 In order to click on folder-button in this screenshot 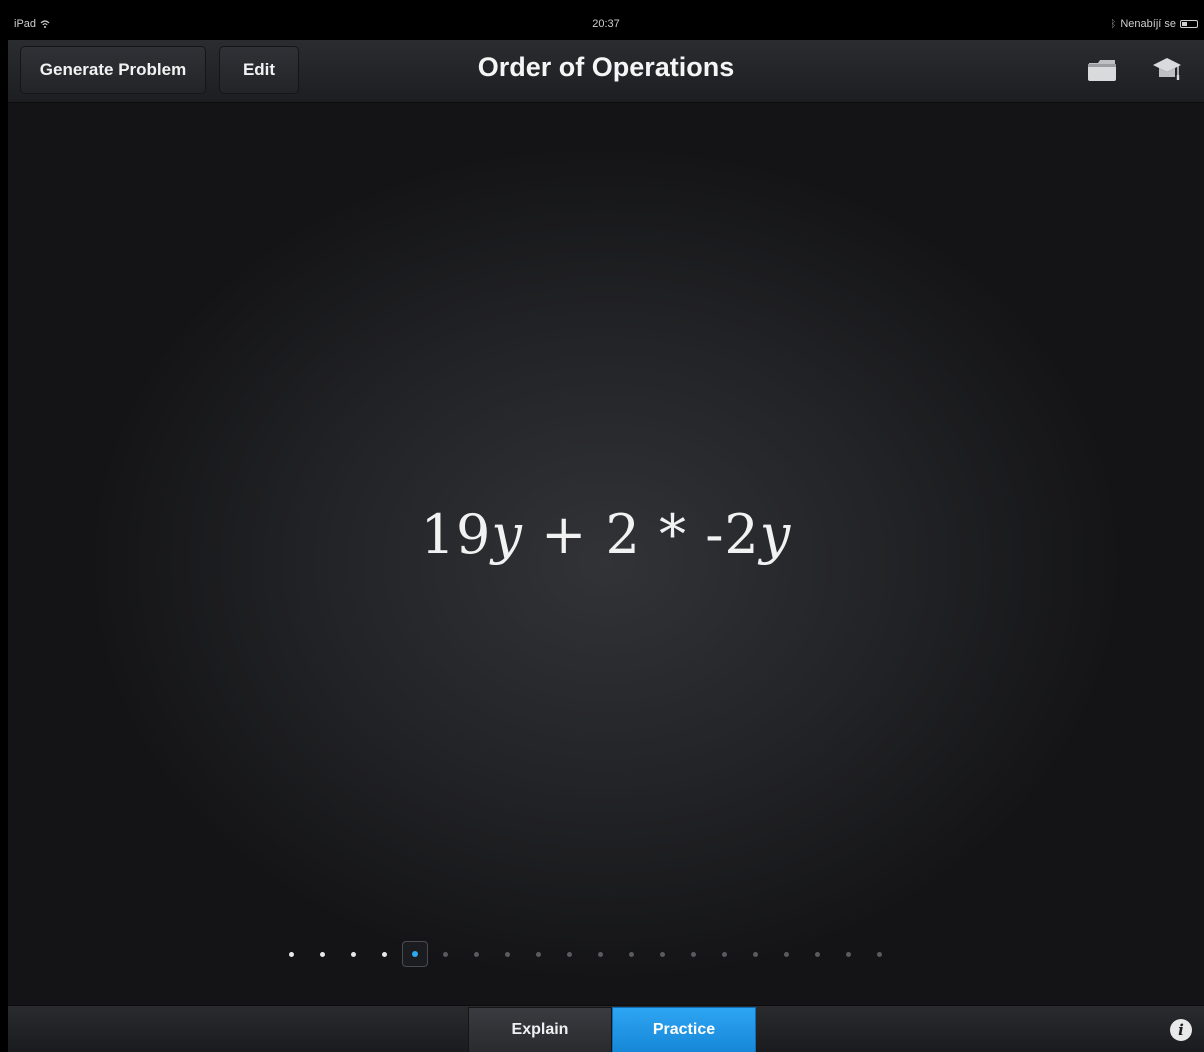, I will do `click(1102, 70)`.